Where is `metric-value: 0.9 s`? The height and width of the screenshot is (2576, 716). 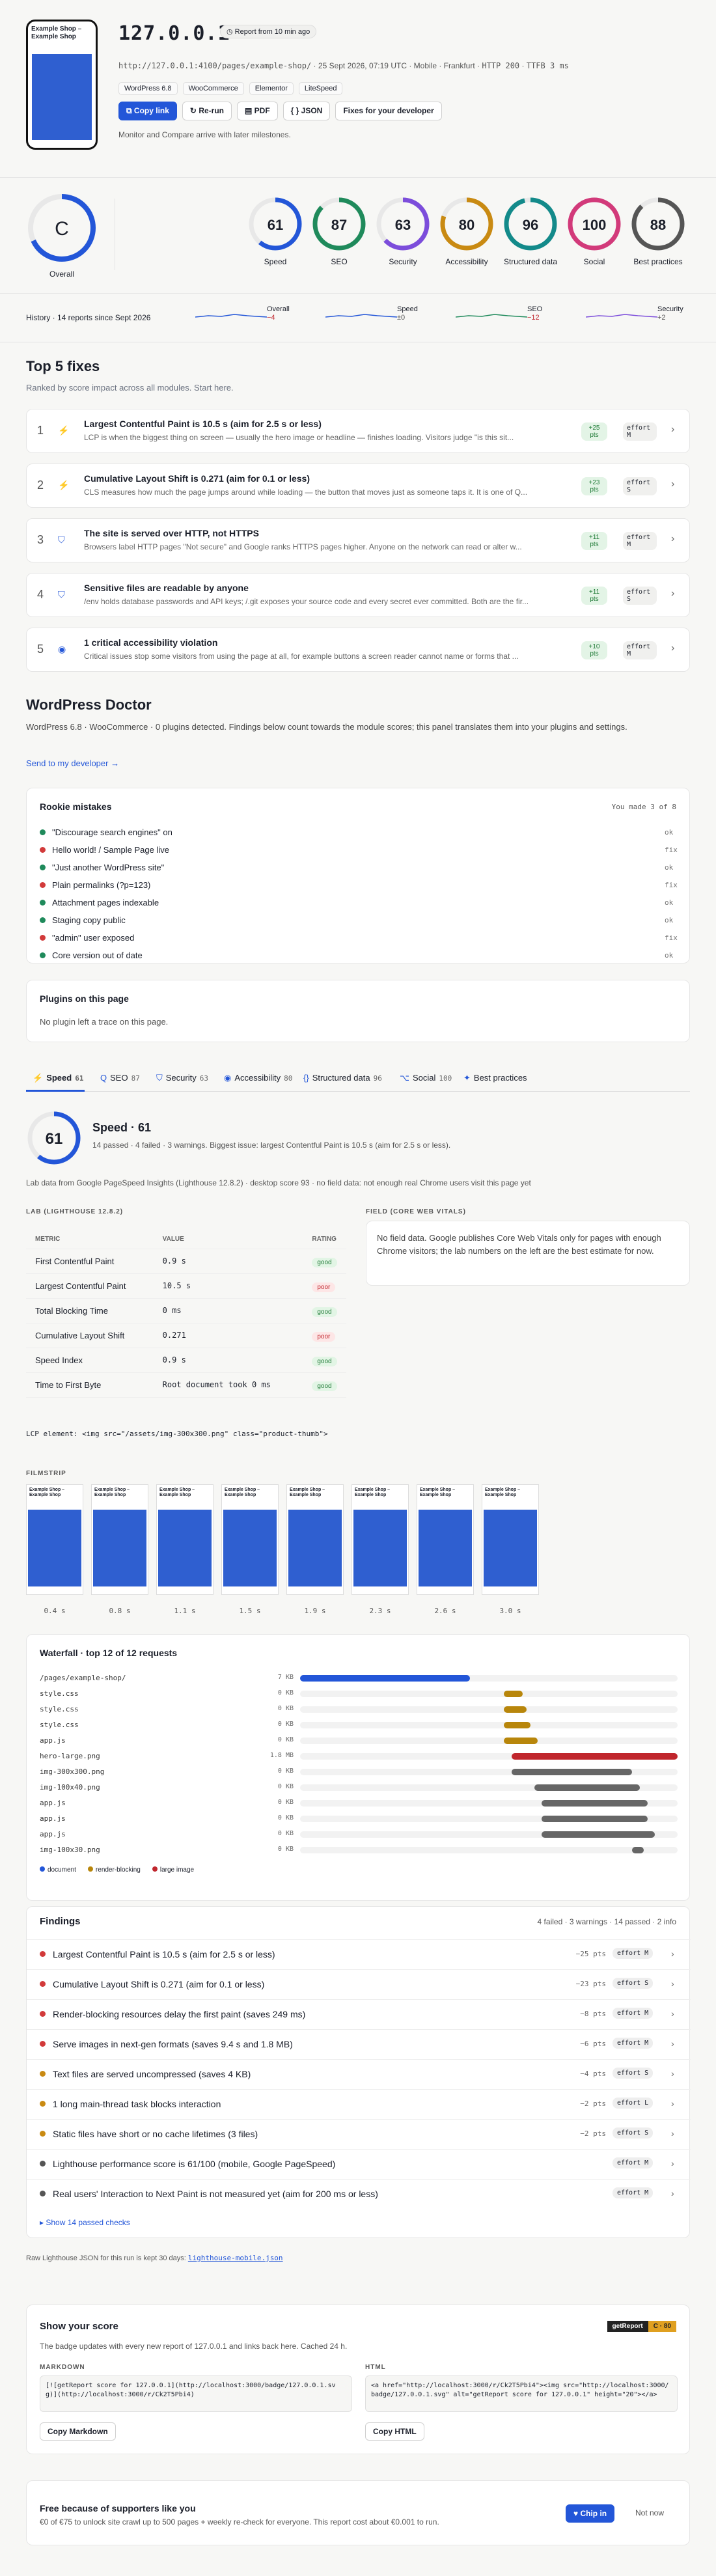 metric-value: 0.9 s is located at coordinates (228, 1360).